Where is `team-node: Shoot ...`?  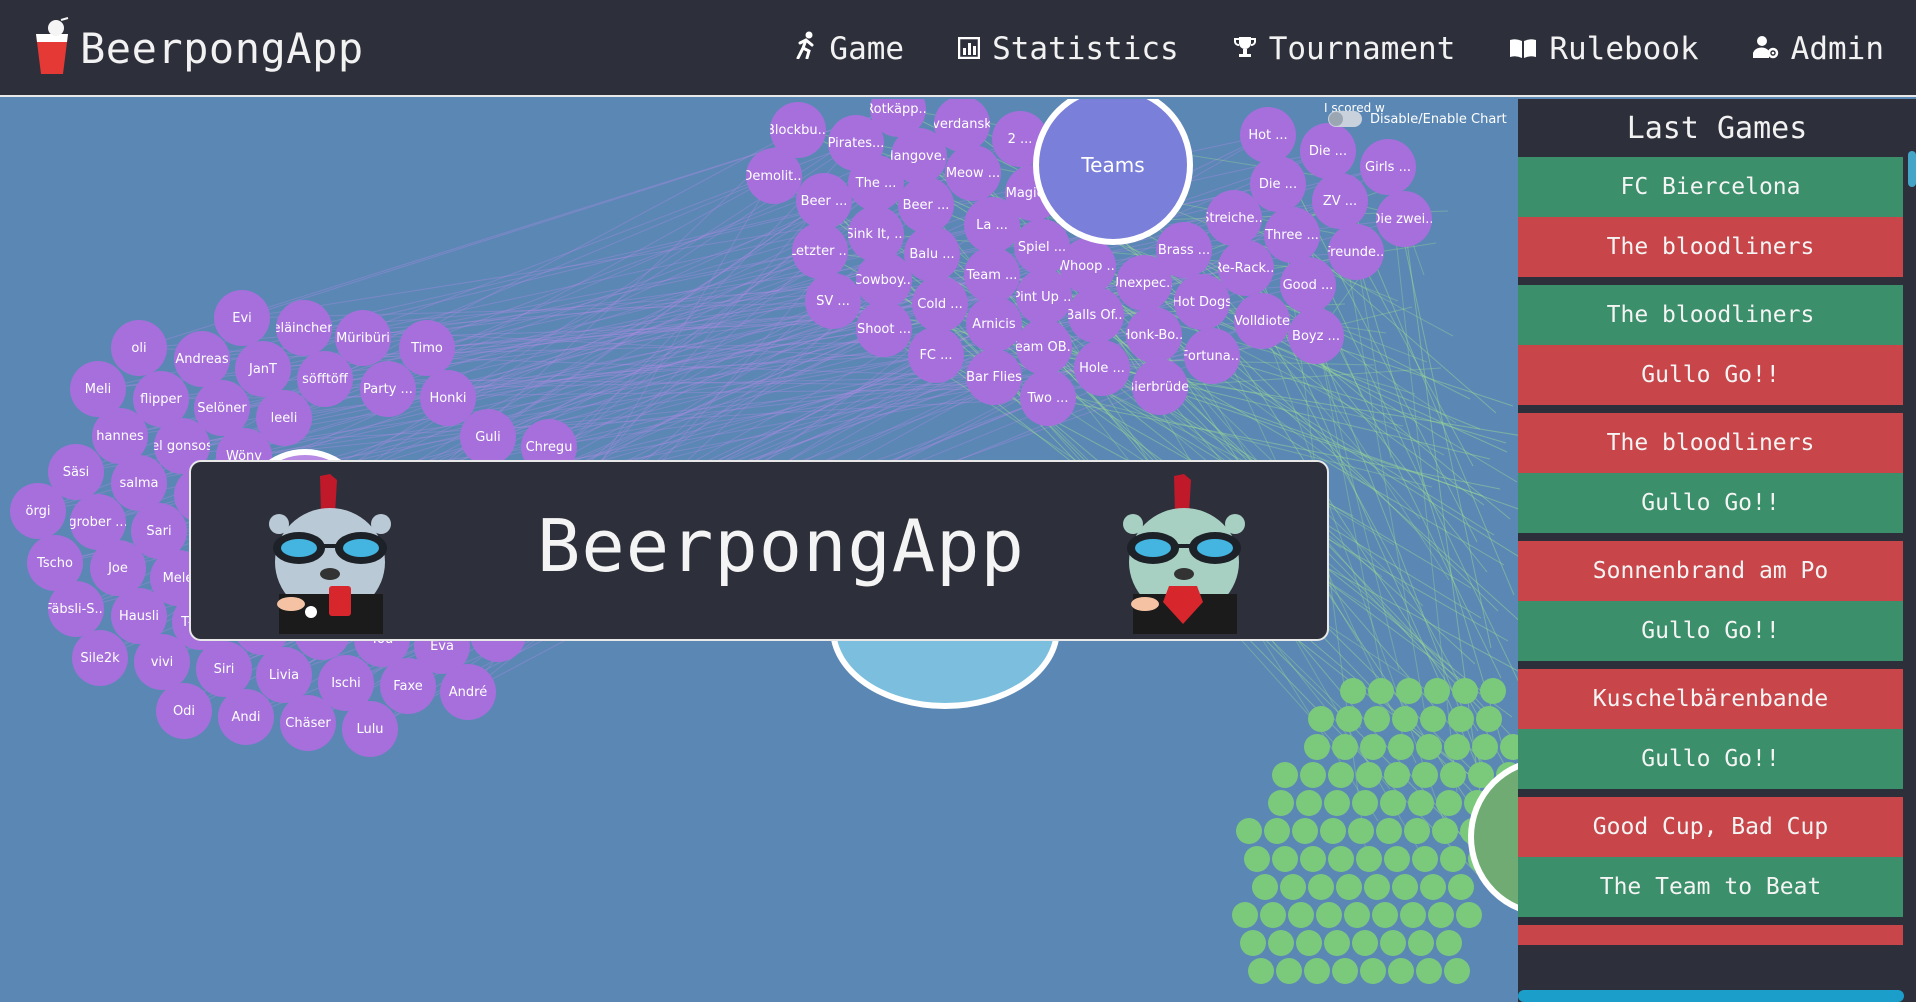
team-node: Shoot ... is located at coordinates (884, 329).